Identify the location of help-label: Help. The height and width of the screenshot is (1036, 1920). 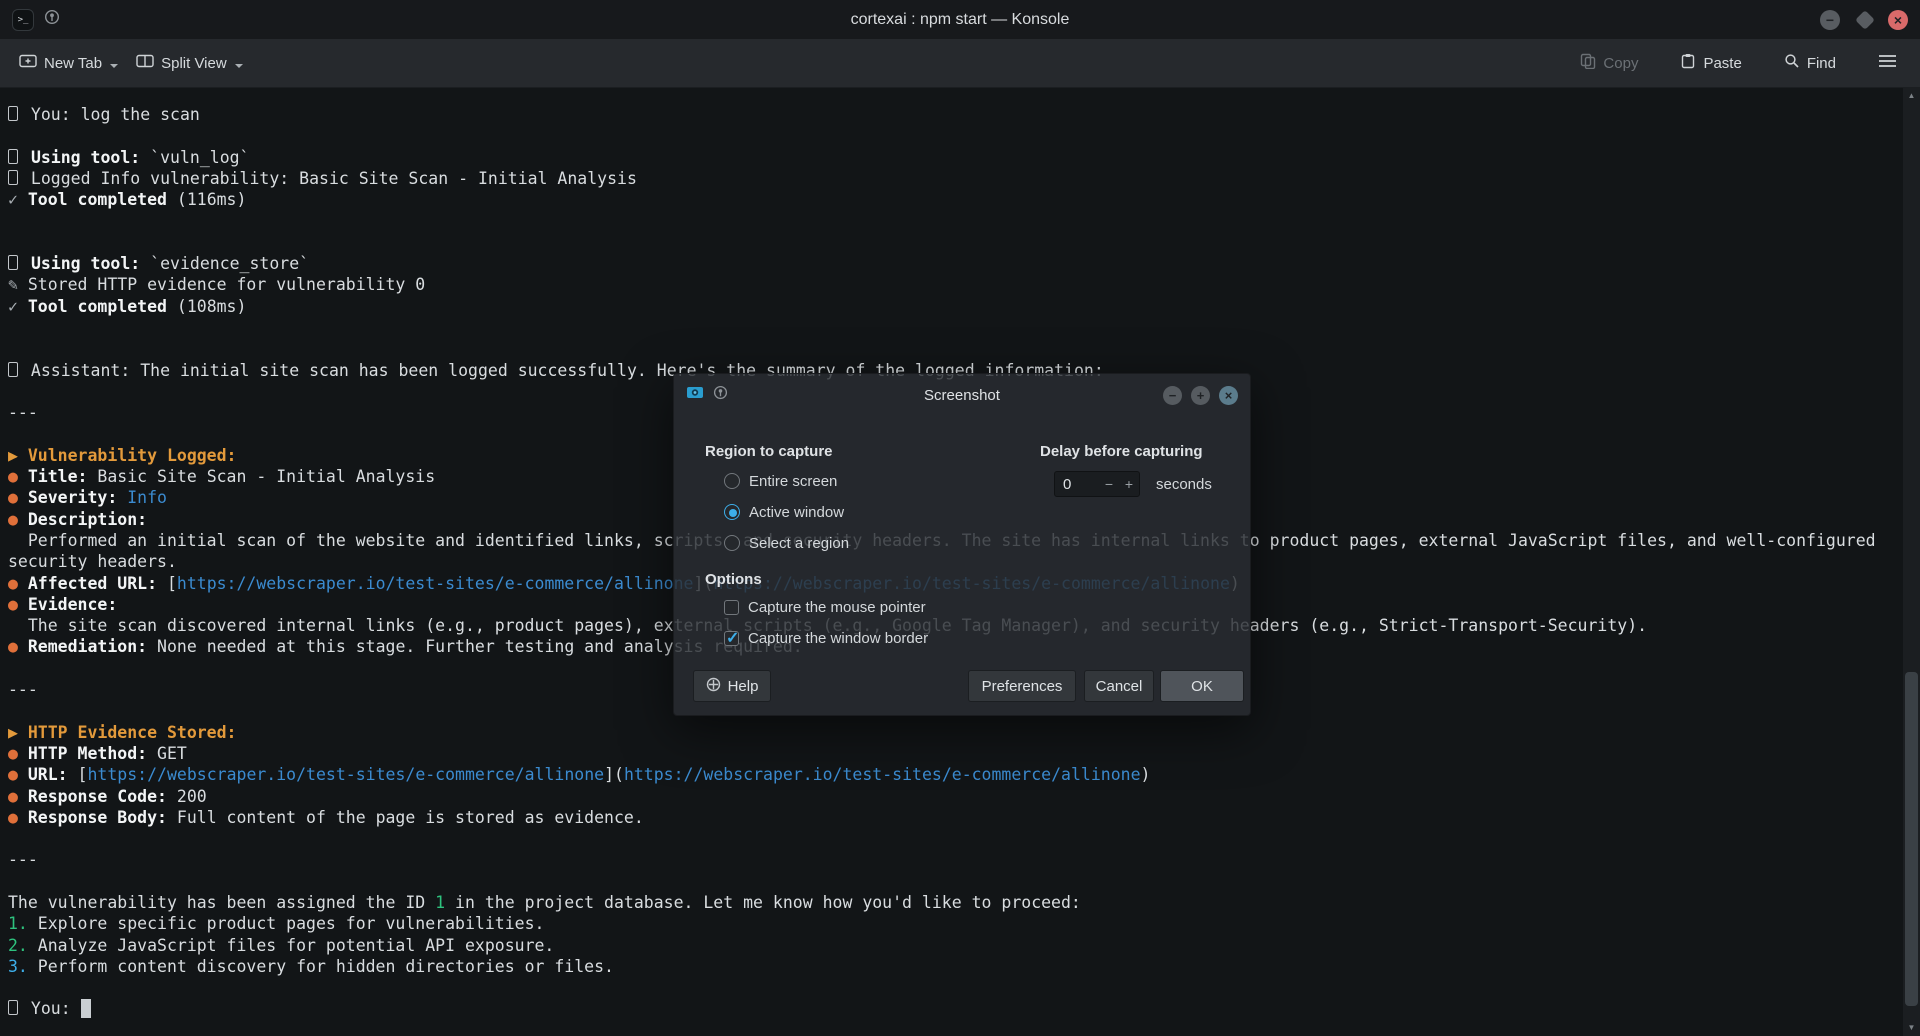
(743, 686).